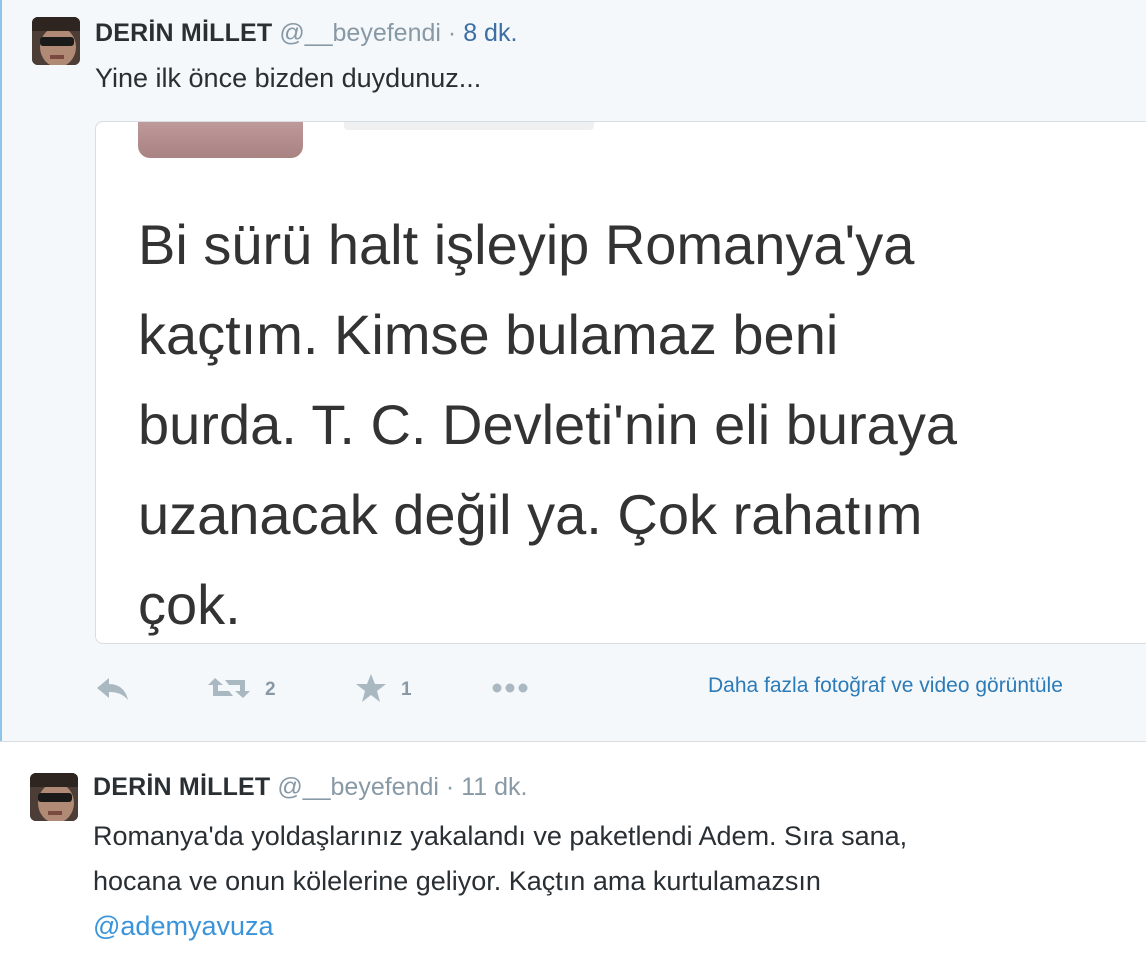 This screenshot has width=1146, height=958. Describe the element at coordinates (371, 690) in the screenshot. I see `star-icon` at that location.